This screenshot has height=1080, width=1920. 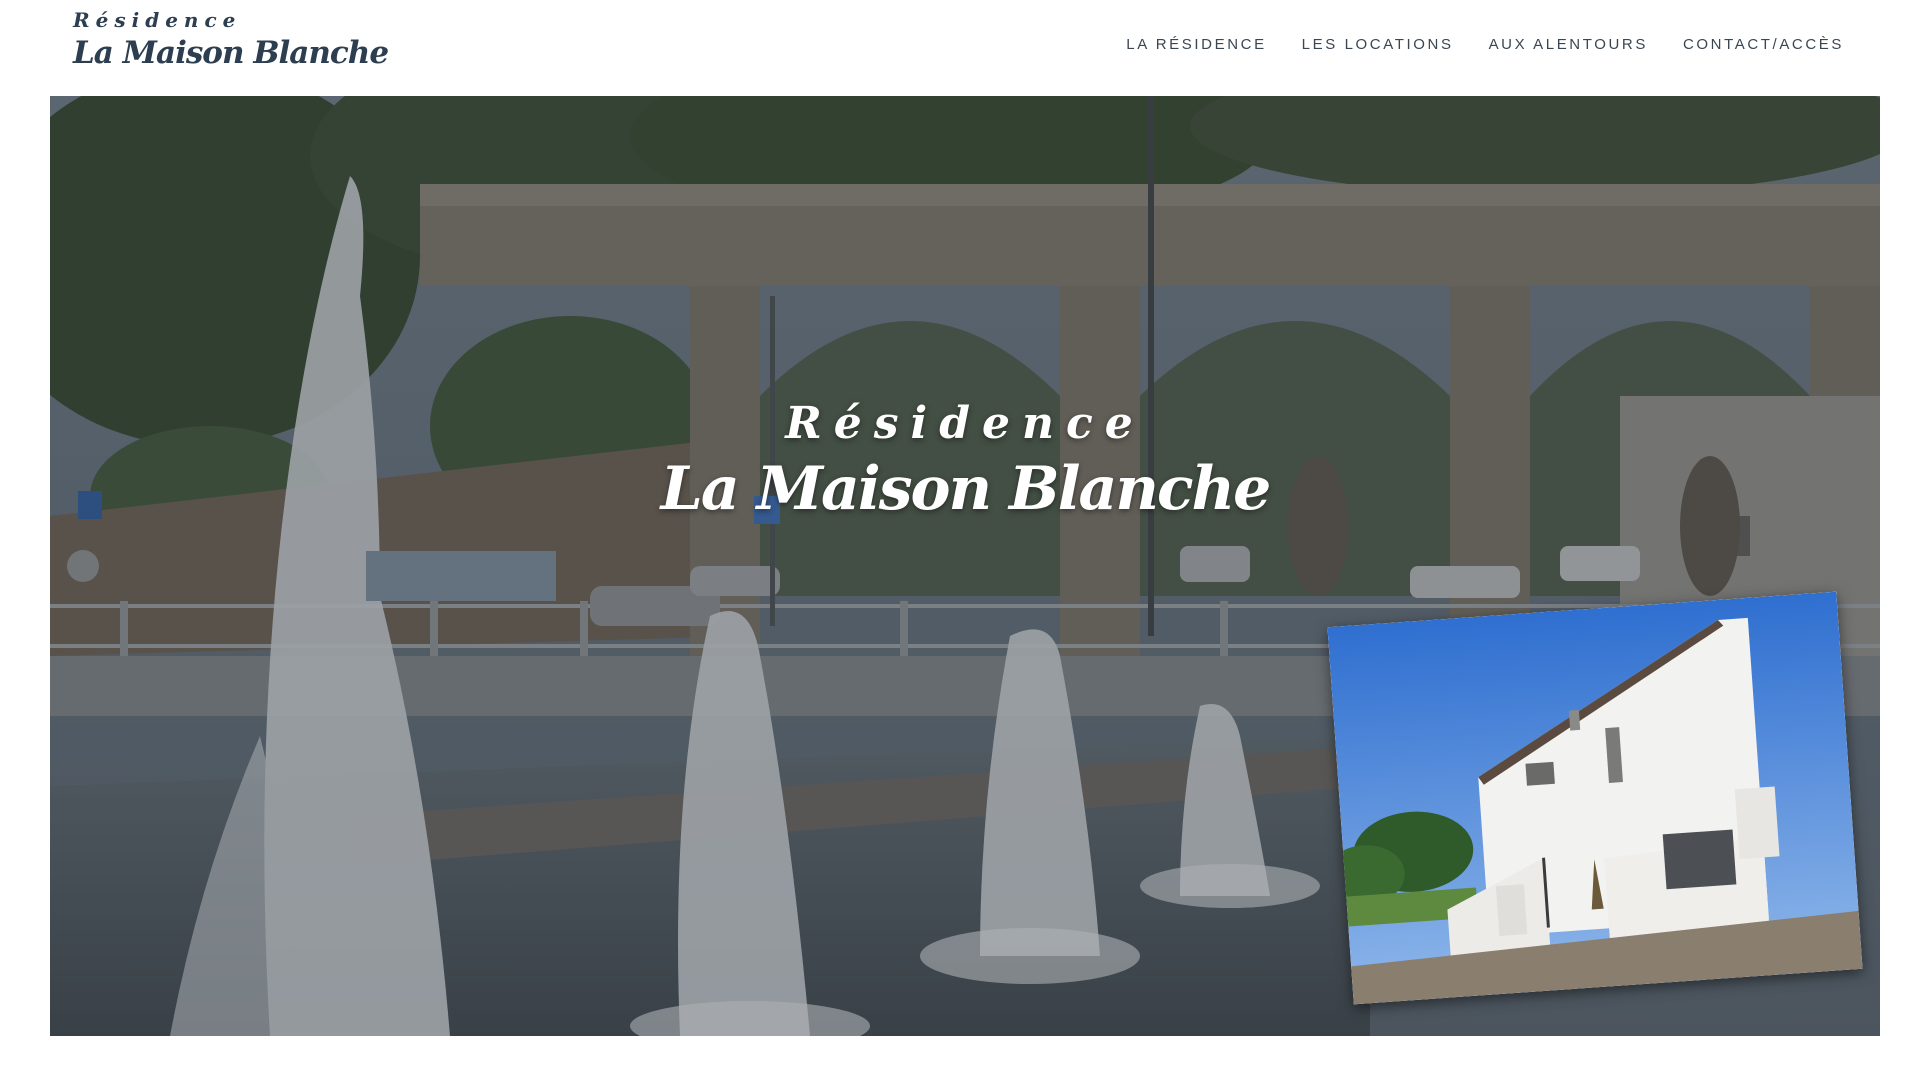 What do you see at coordinates (231, 53) in the screenshot?
I see `logo-title: La Maison Blanche` at bounding box center [231, 53].